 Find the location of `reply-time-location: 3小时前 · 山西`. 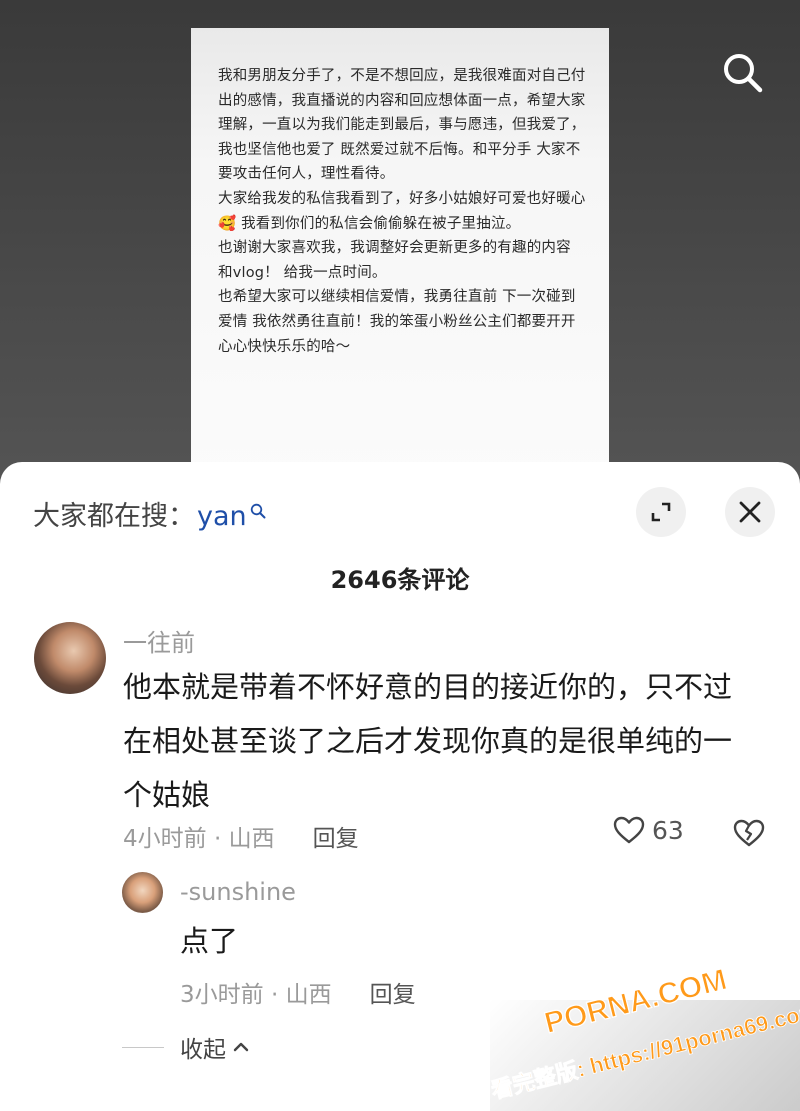

reply-time-location: 3小时前 · 山西 is located at coordinates (256, 995).